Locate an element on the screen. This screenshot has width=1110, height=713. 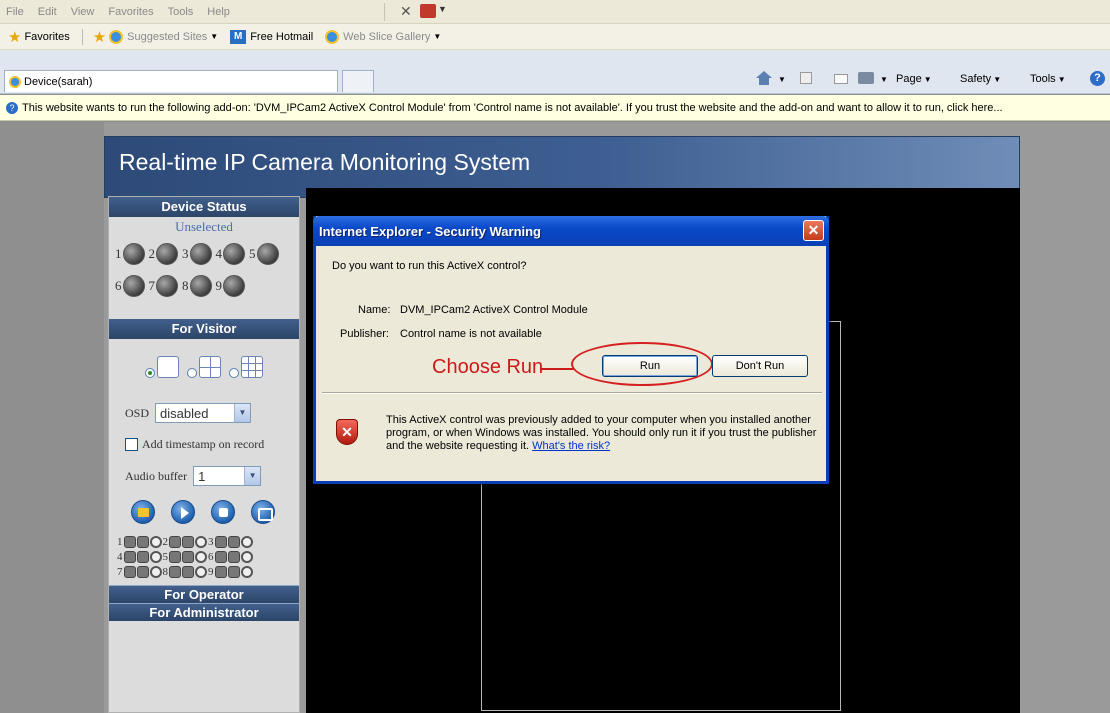
channel-controls: 1 2 3 4 5 6 7 8 9 is located at coordinates (208, 556).